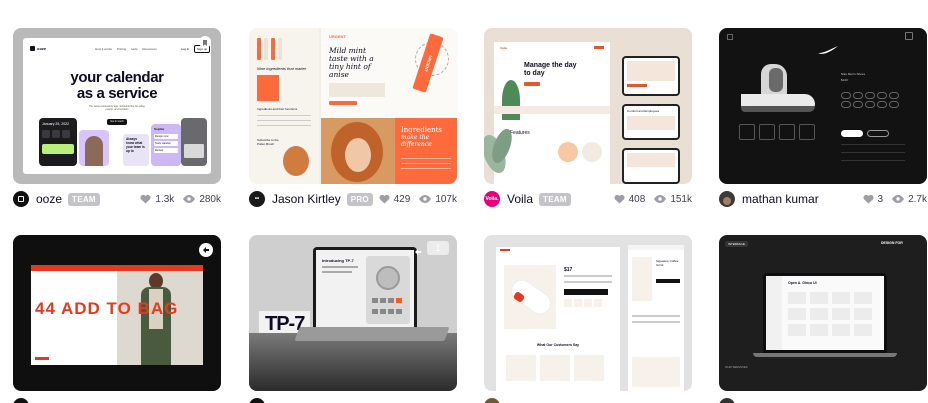  What do you see at coordinates (117, 122) in the screenshot?
I see `thumb-cta: Get in touch` at bounding box center [117, 122].